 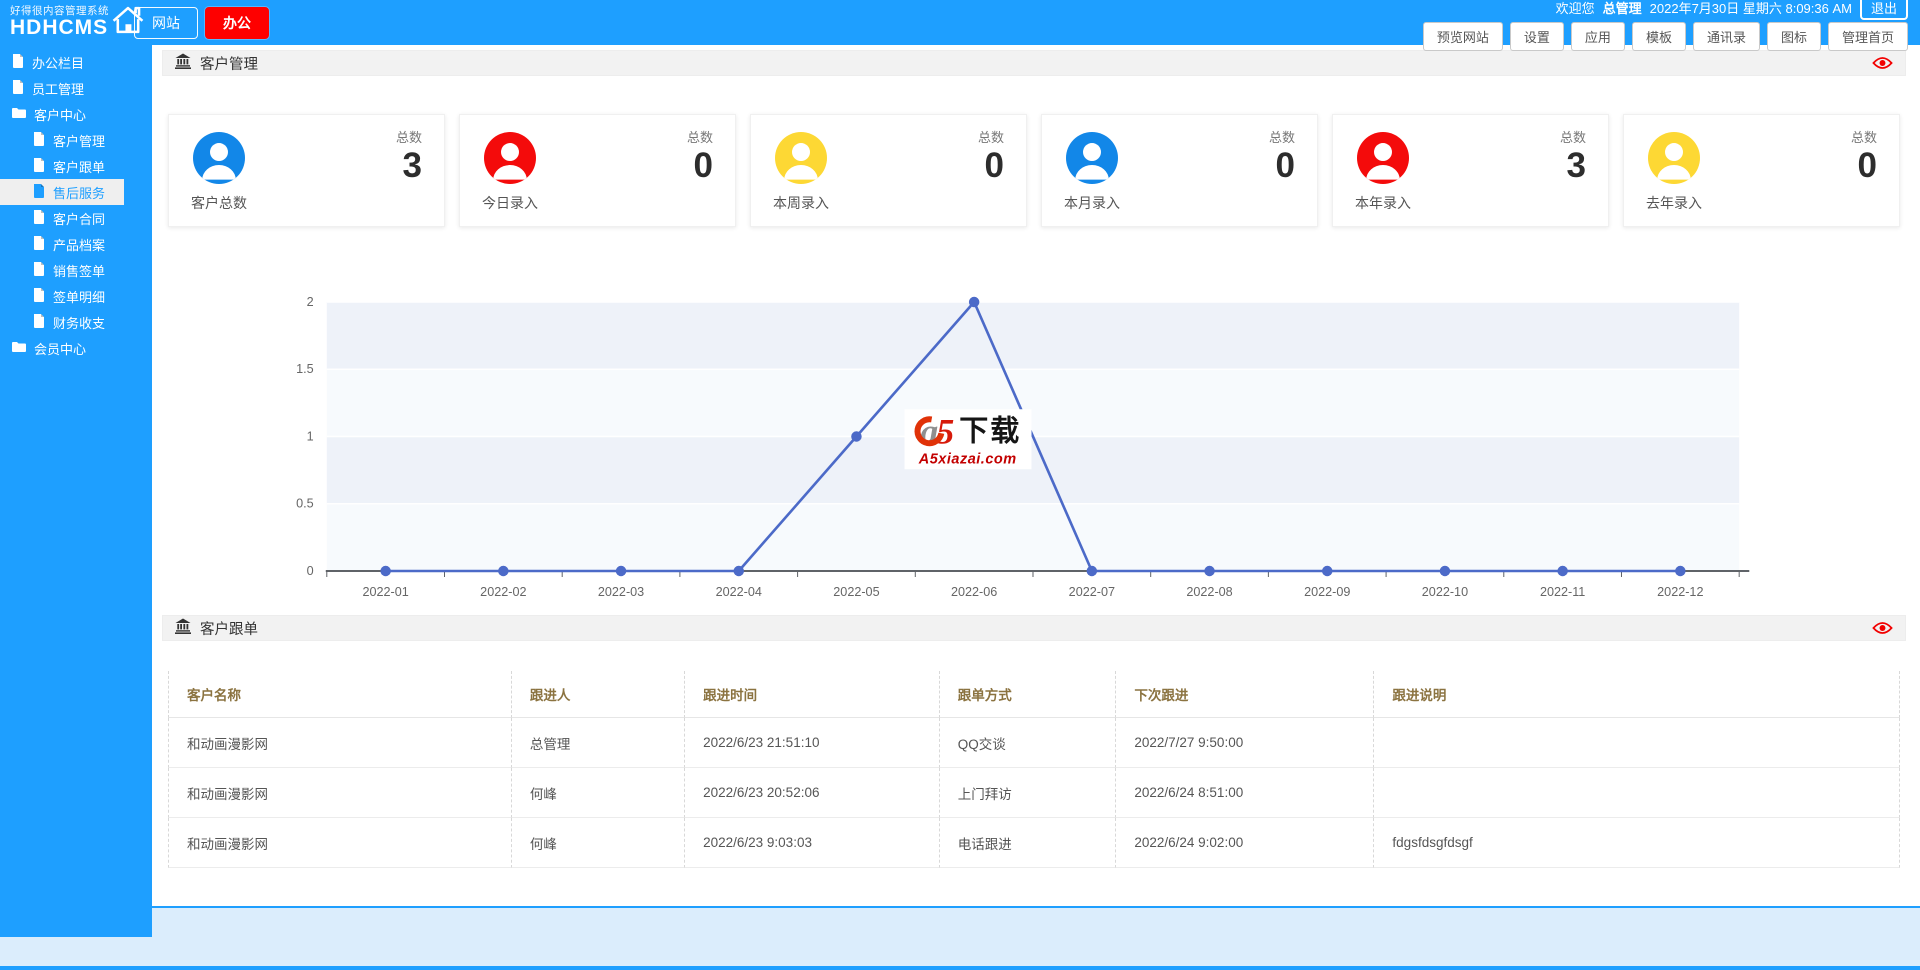 What do you see at coordinates (990, 430) in the screenshot?
I see `watermark-cn: 下载` at bounding box center [990, 430].